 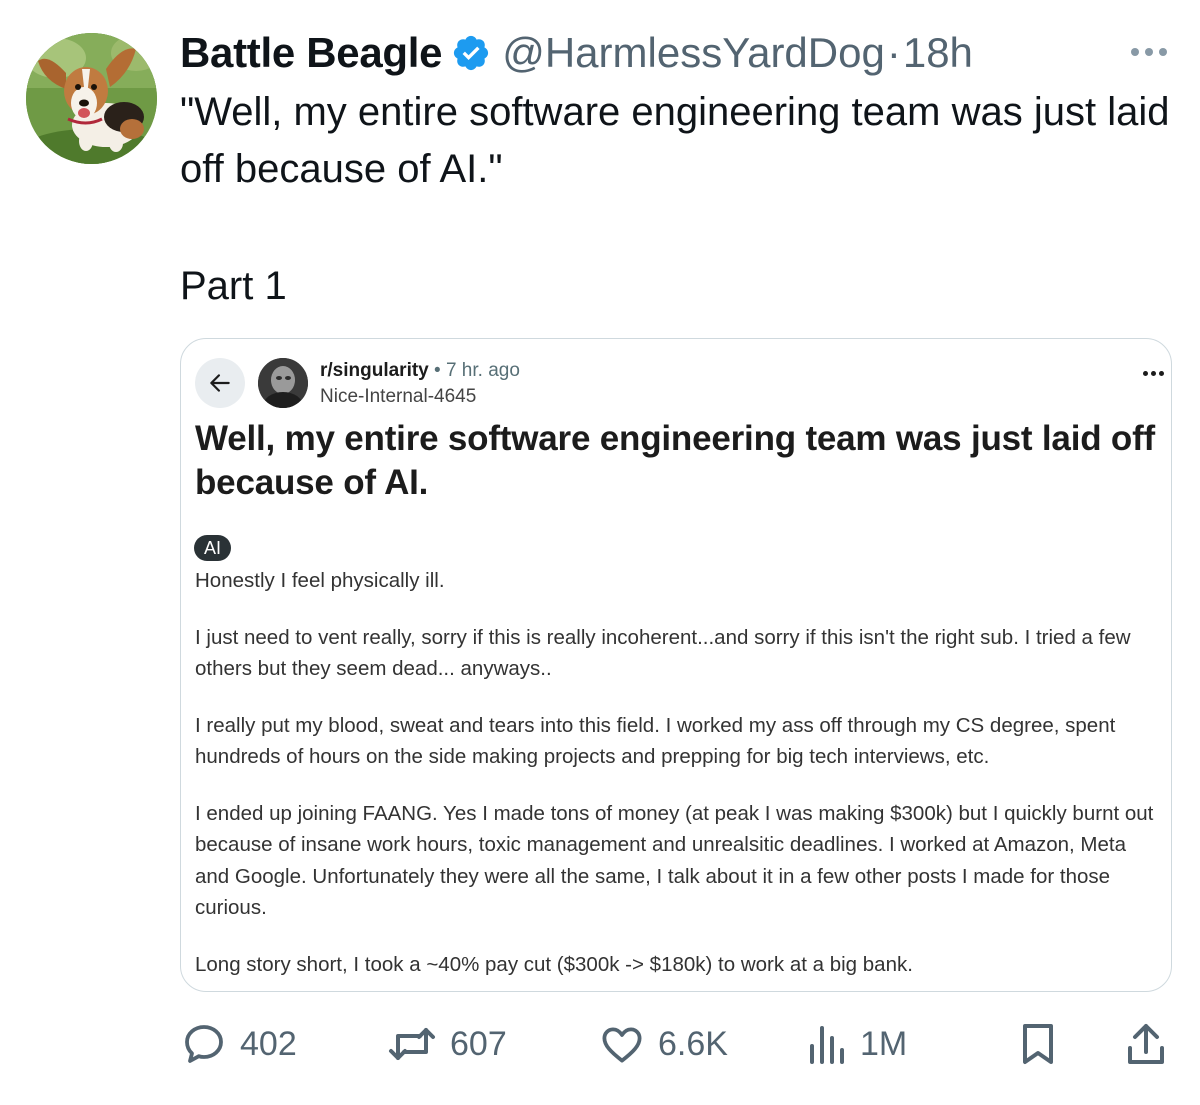 I want to click on post-author: Nice-Internal-4645, so click(x=398, y=396).